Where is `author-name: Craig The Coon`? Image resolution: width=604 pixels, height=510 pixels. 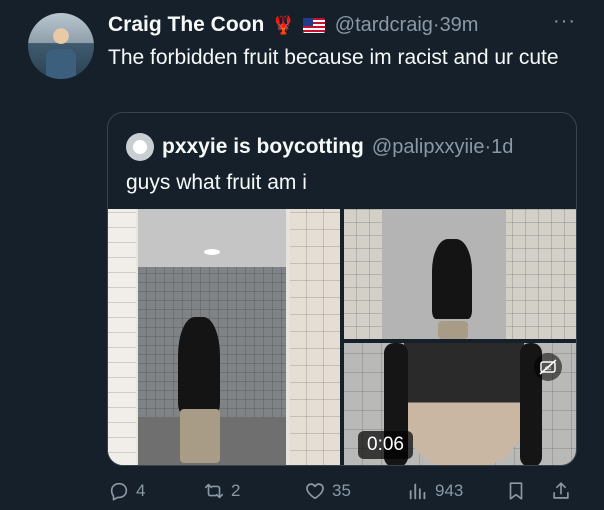 author-name: Craig The Coon is located at coordinates (186, 25).